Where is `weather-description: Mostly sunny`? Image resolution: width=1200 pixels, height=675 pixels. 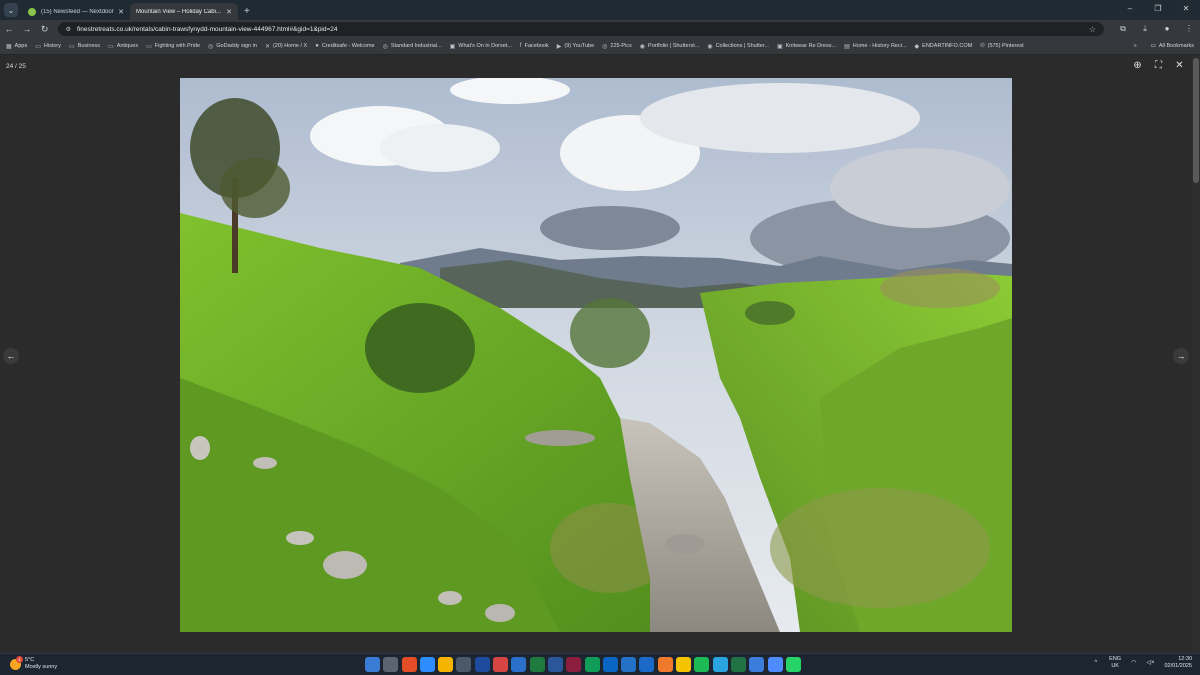
weather-description: Mostly sunny is located at coordinates (41, 667).